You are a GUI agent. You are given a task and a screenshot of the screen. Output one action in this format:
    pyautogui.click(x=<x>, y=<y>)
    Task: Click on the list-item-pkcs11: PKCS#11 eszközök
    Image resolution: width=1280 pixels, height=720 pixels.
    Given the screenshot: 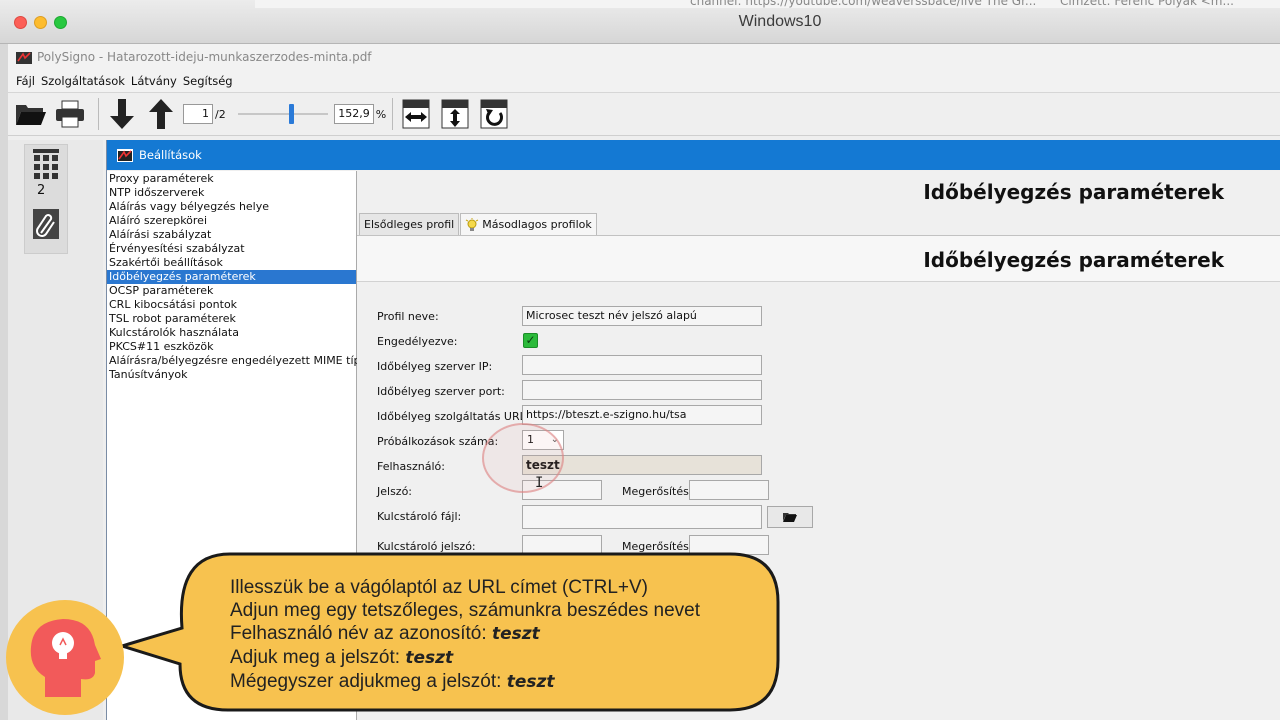 What is the action you would take?
    pyautogui.click(x=231, y=347)
    